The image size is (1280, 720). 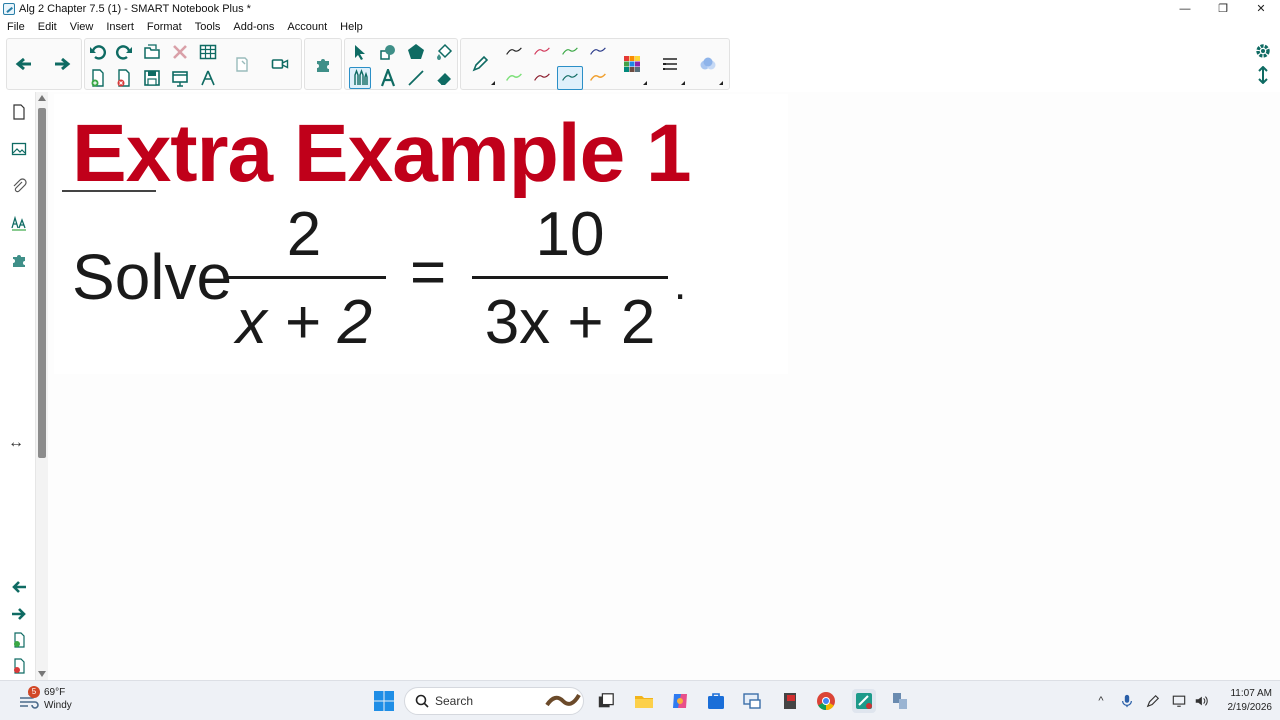 What do you see at coordinates (152, 78) in the screenshot?
I see `save-button` at bounding box center [152, 78].